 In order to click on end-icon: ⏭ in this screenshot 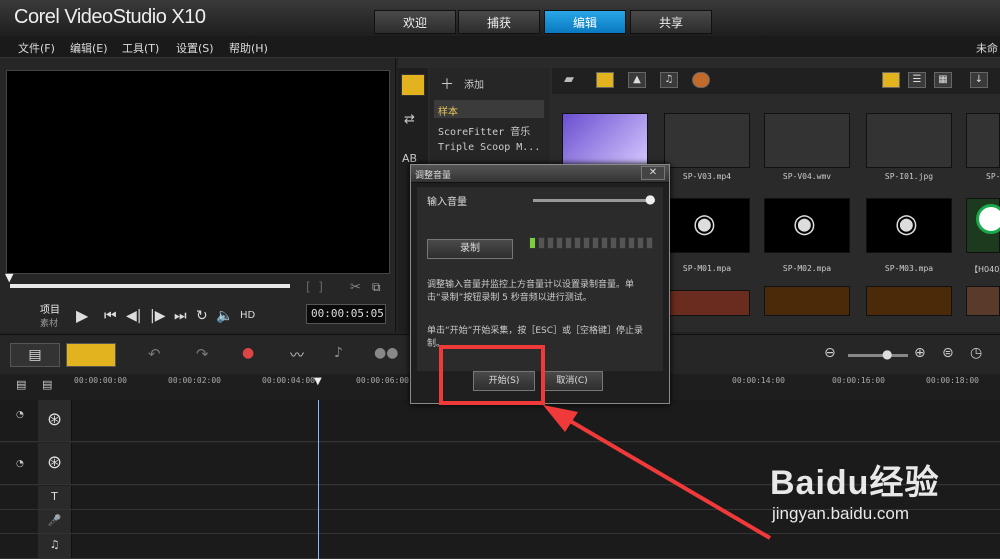, I will do `click(180, 316)`.